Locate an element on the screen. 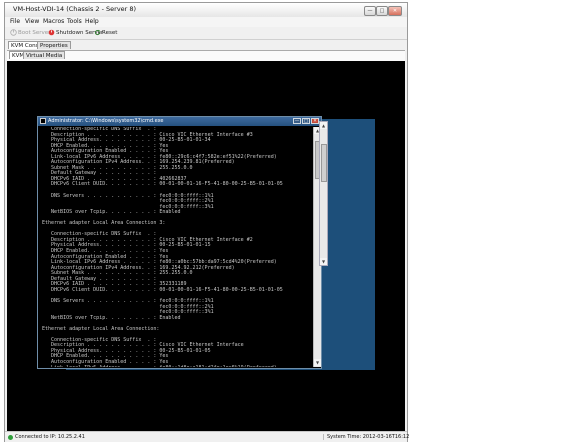 The width and height of the screenshot is (576, 447). boot-server-button: Boot Server is located at coordinates (30, 33).